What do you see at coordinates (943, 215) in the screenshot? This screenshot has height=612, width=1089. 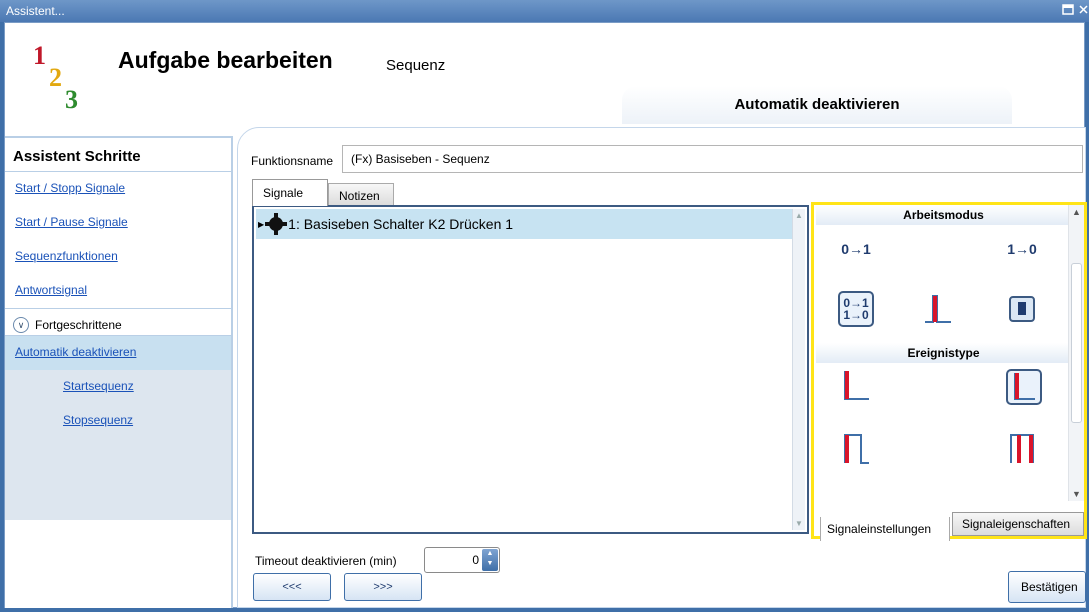 I see `work-mode-heading: Arbeitsmodus` at bounding box center [943, 215].